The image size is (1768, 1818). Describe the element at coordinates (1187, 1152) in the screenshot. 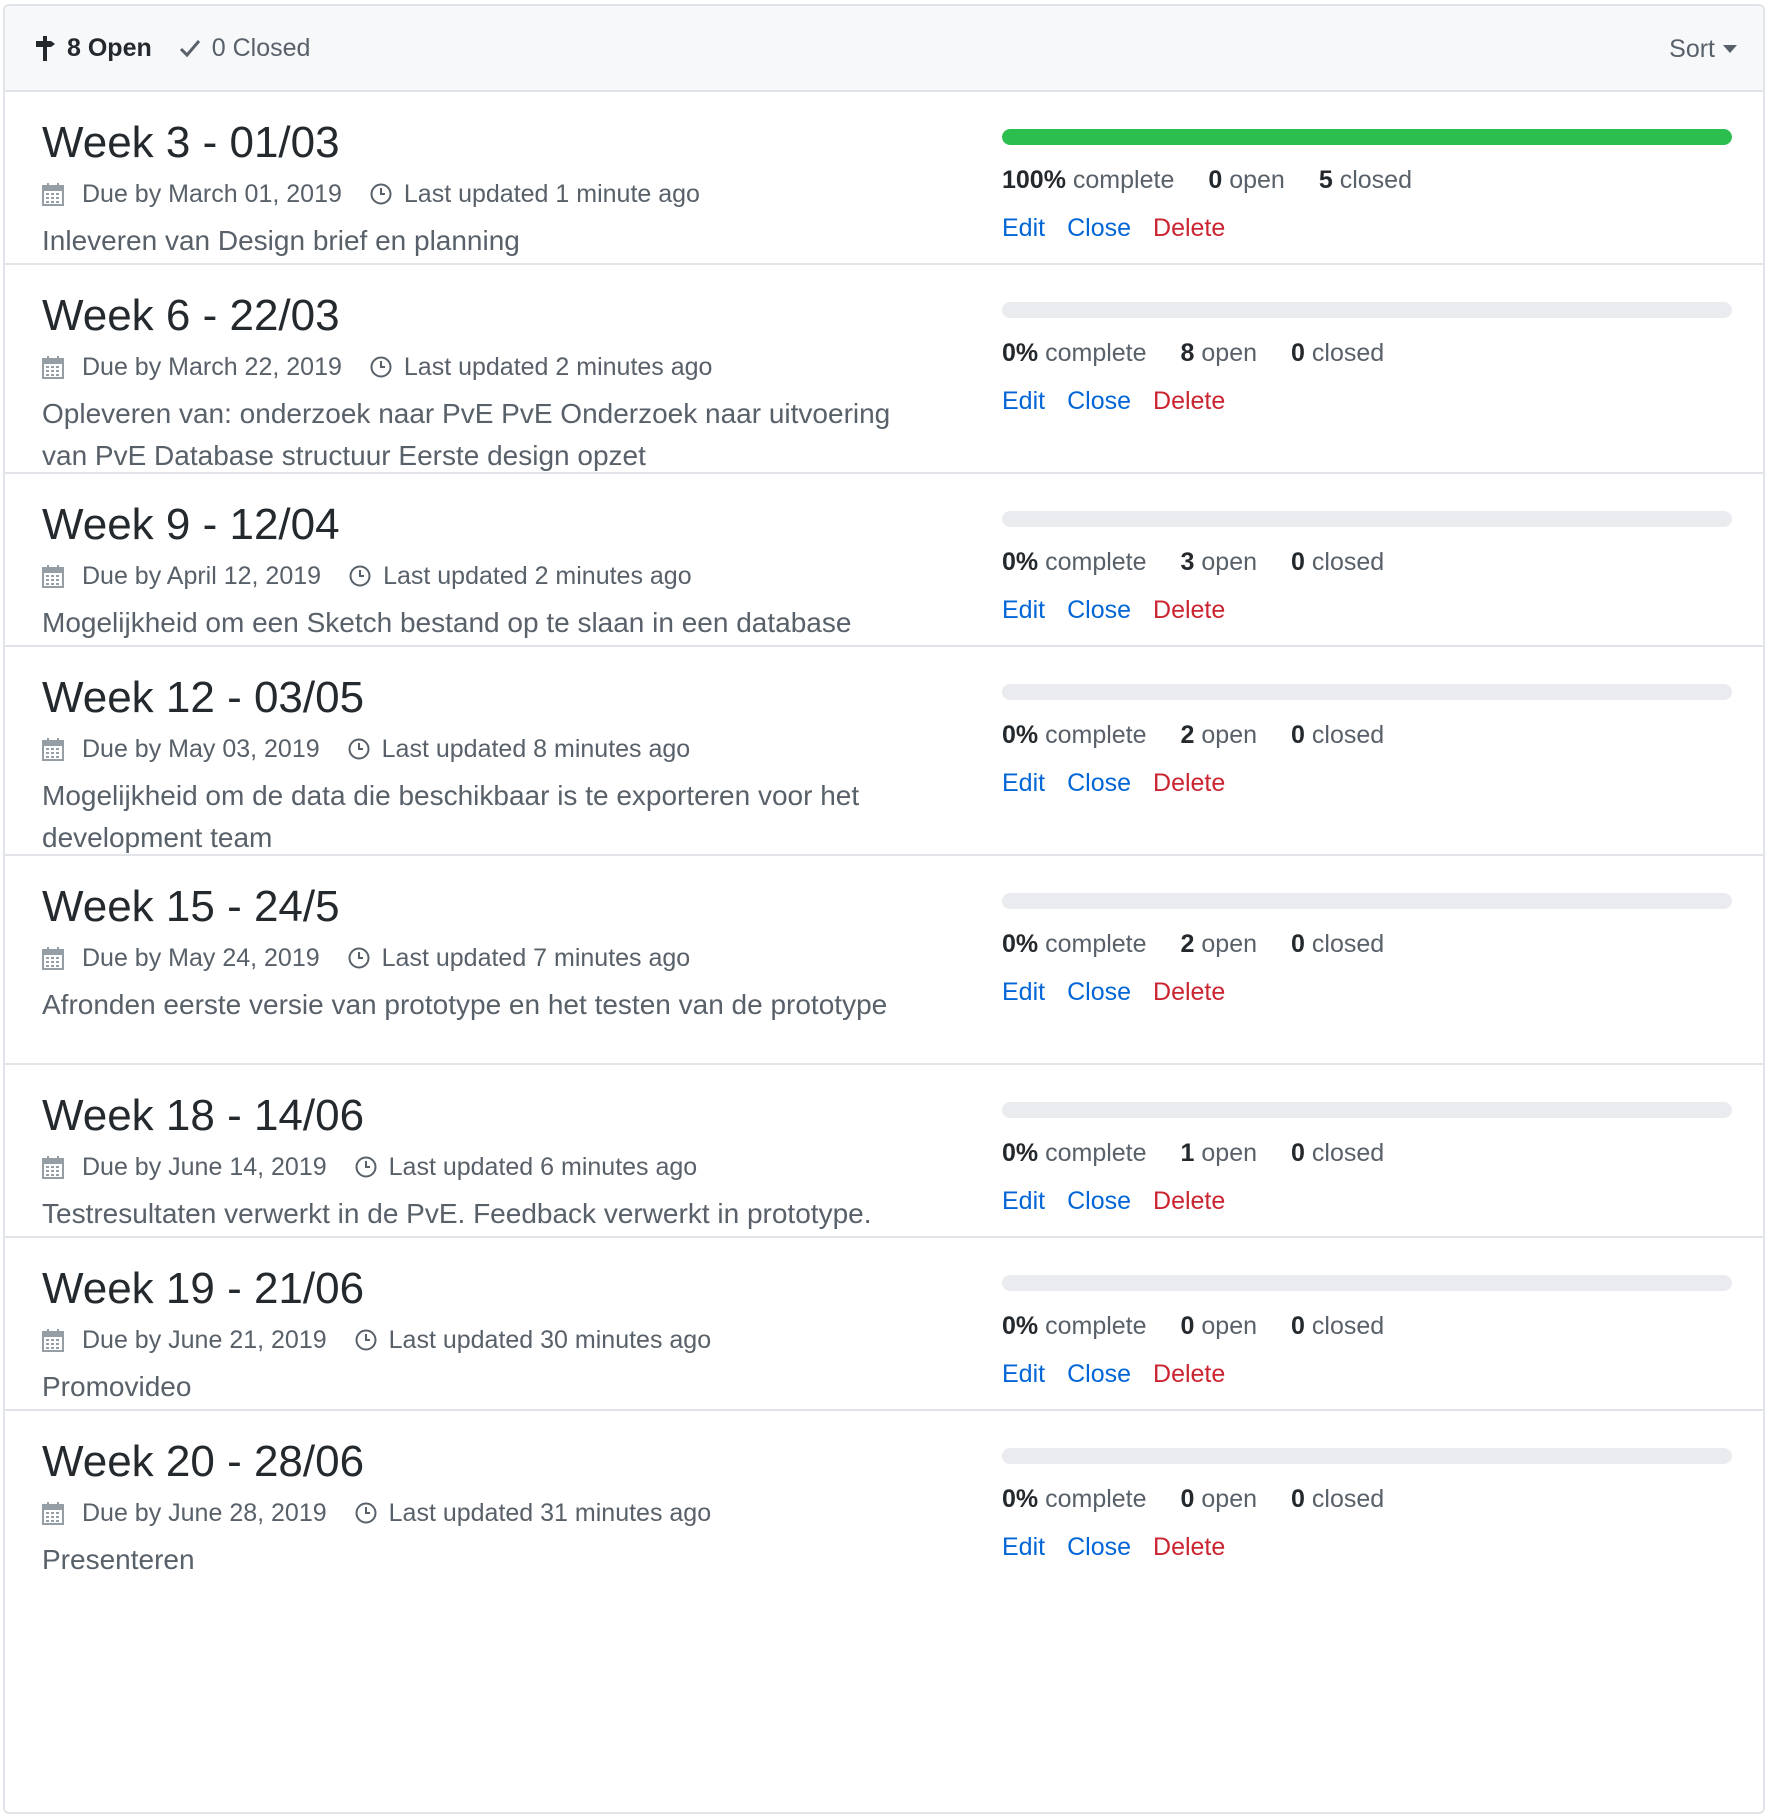

I see `open-count-value: 1` at that location.